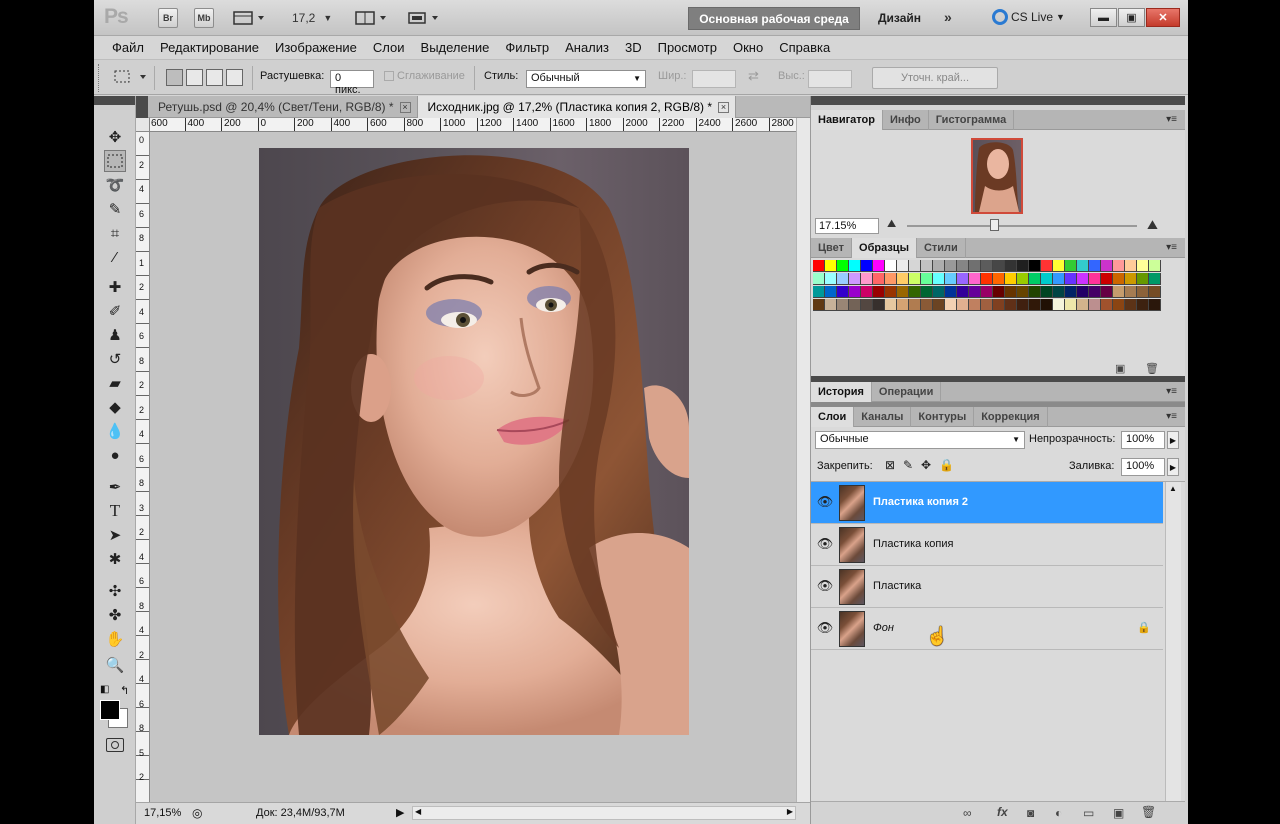 The width and height of the screenshot is (1280, 824). I want to click on zoom-tool-icon: 🔍, so click(115, 665).